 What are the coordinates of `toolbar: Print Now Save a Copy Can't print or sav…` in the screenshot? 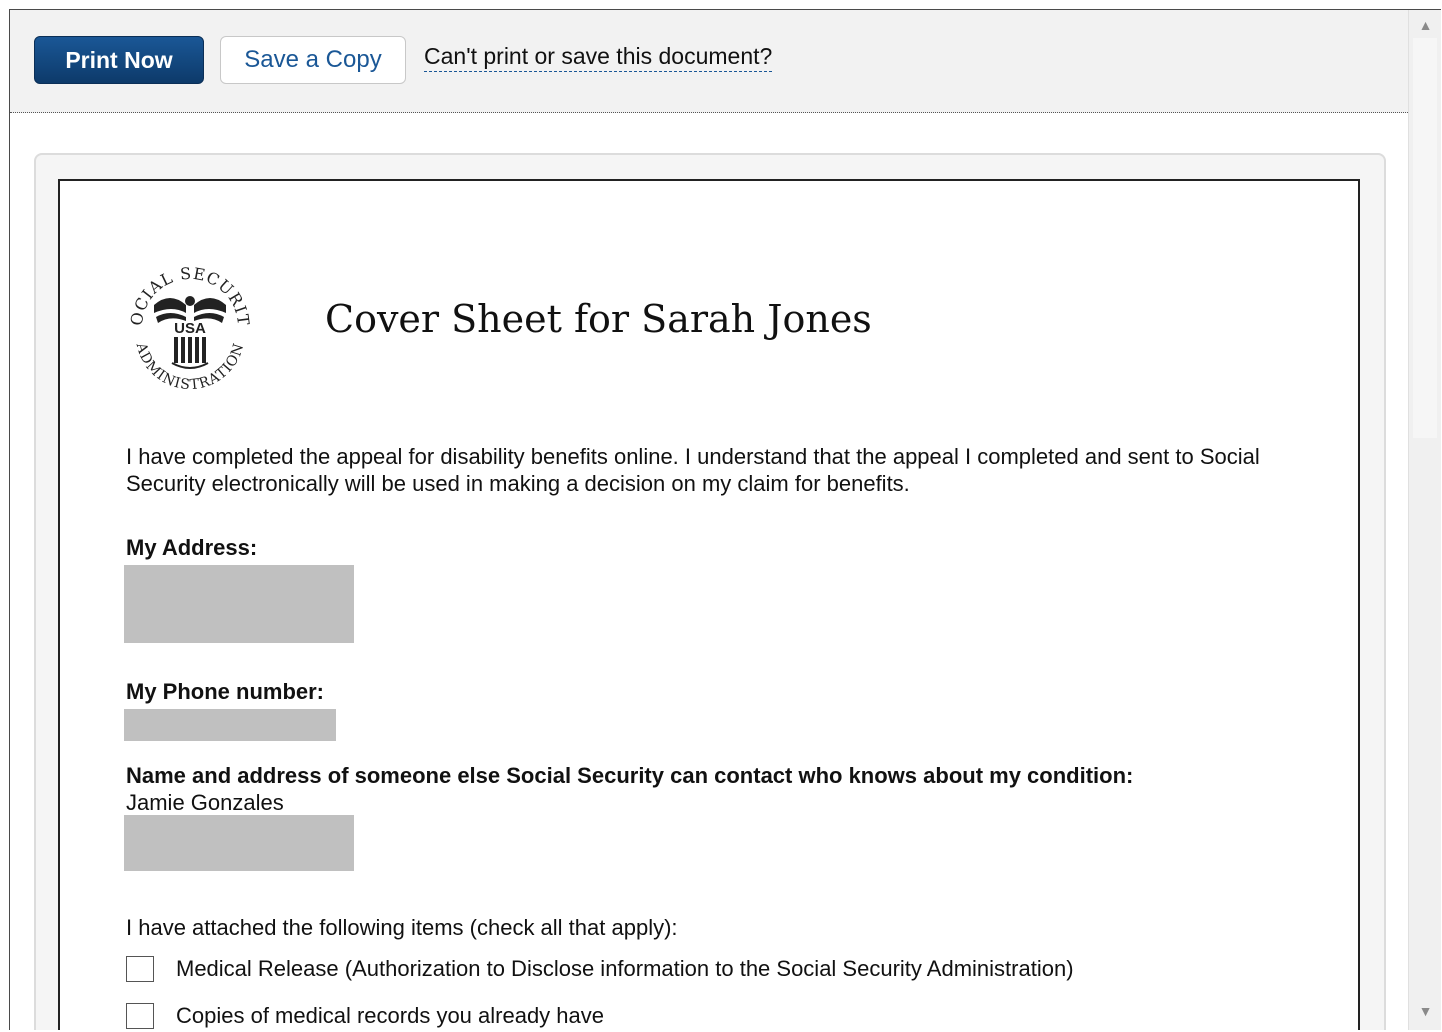 It's located at (709, 61).